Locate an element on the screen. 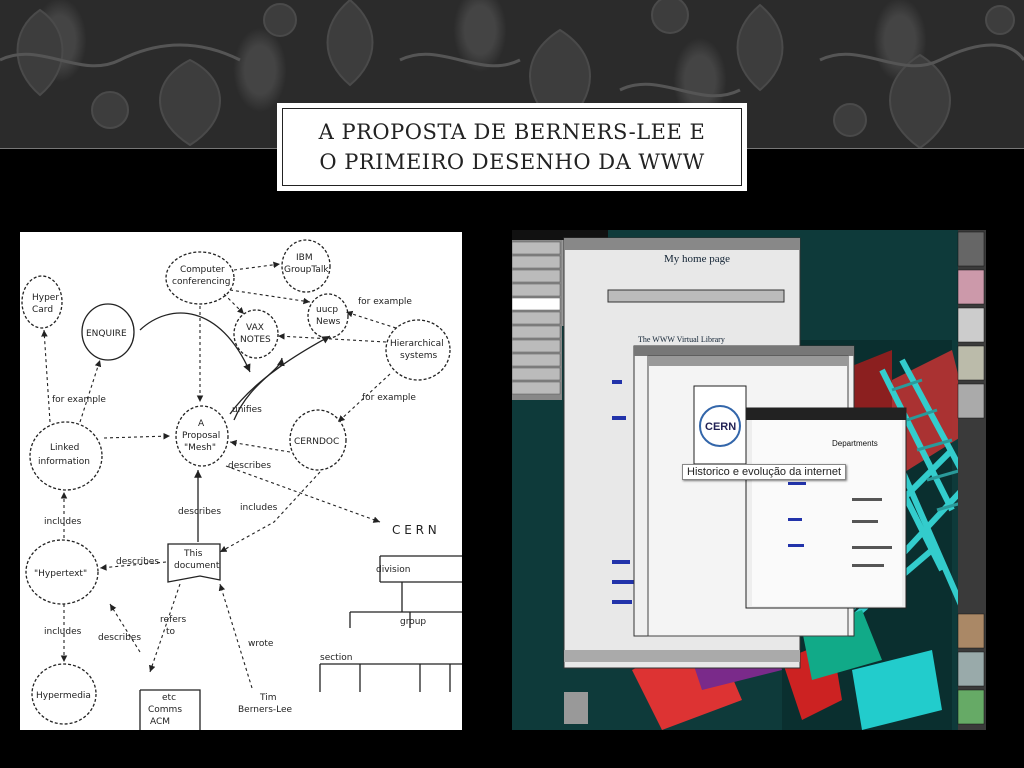  node-uucp-news is located at coordinates (328, 316).